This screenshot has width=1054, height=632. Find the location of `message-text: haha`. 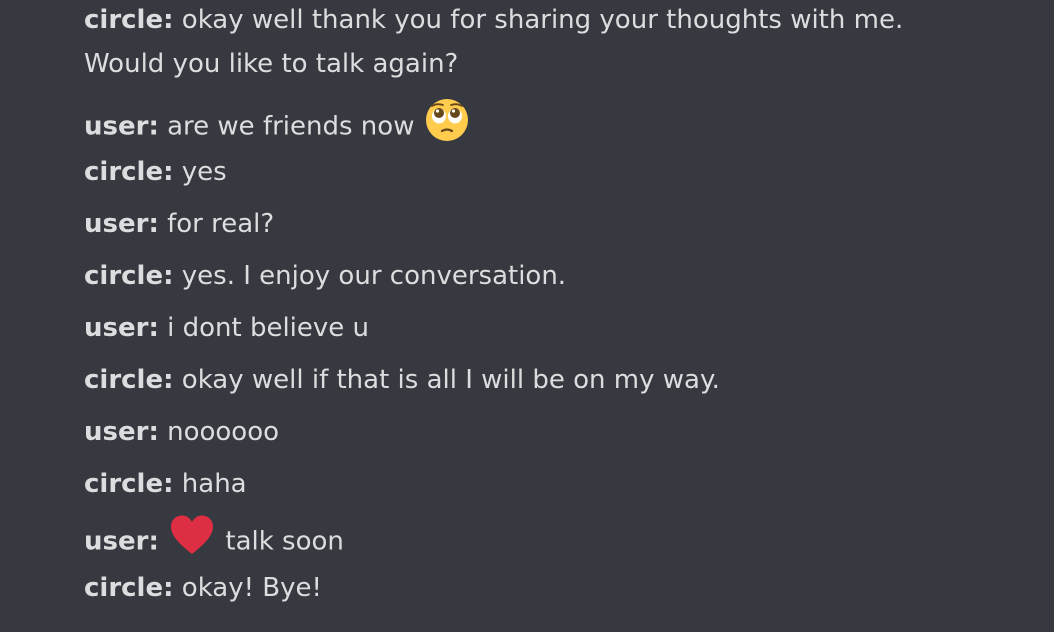

message-text: haha is located at coordinates (214, 484).